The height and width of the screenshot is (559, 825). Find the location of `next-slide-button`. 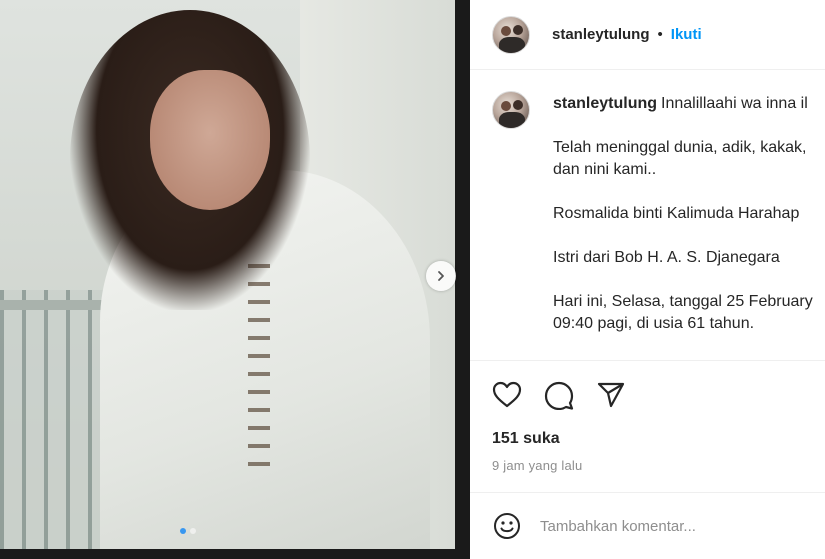

next-slide-button is located at coordinates (441, 276).